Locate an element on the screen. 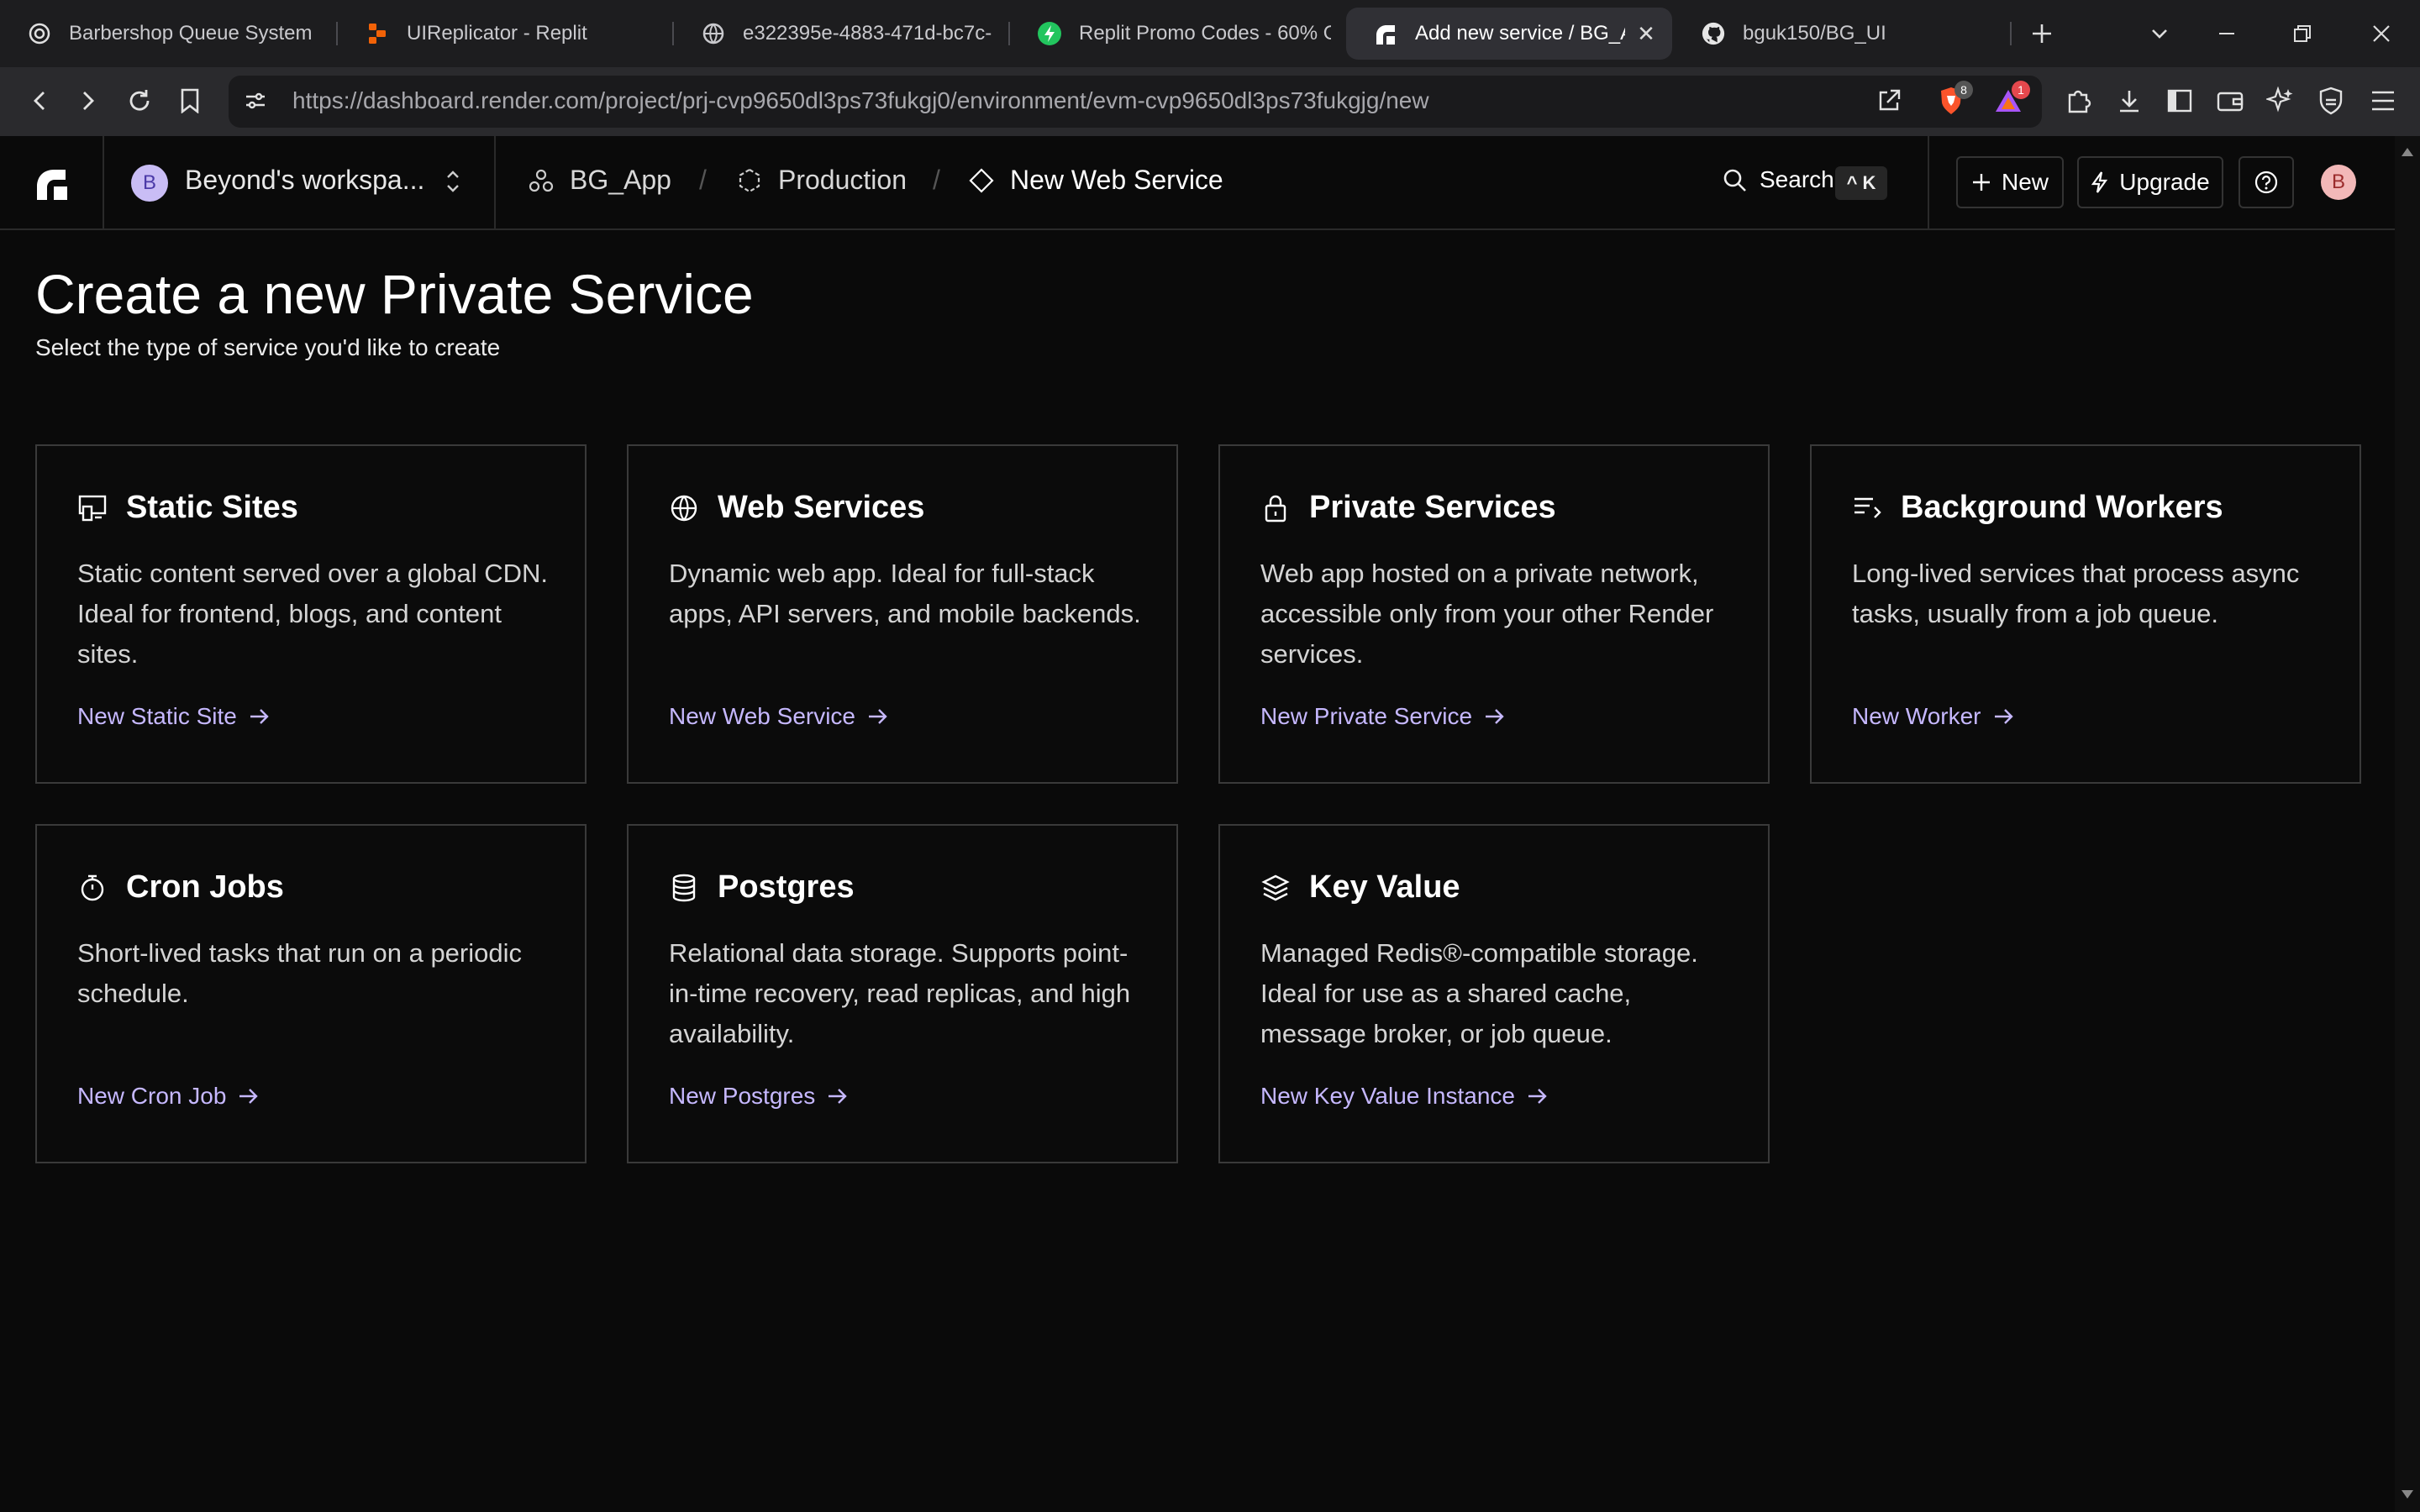  render-icon is located at coordinates (1385, 33).